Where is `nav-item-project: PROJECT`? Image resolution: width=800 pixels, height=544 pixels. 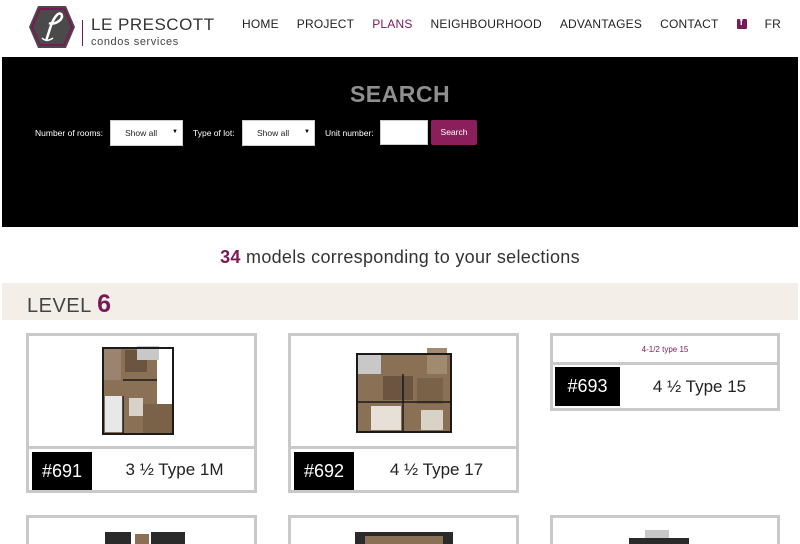 nav-item-project: PROJECT is located at coordinates (325, 24).